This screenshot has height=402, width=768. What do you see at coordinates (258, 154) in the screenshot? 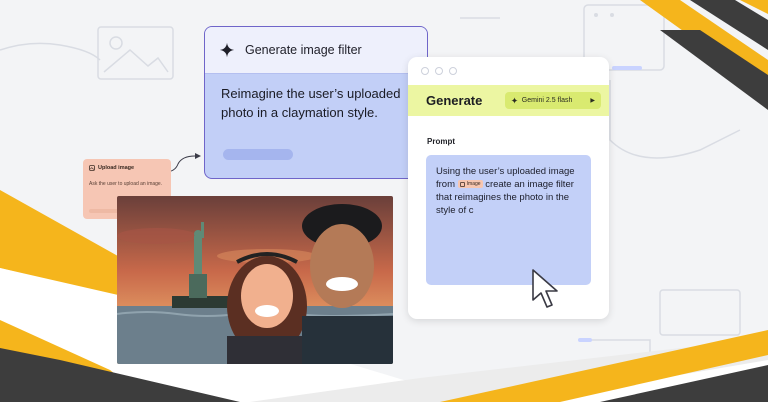
I see `filter-card-placeholder-bar` at bounding box center [258, 154].